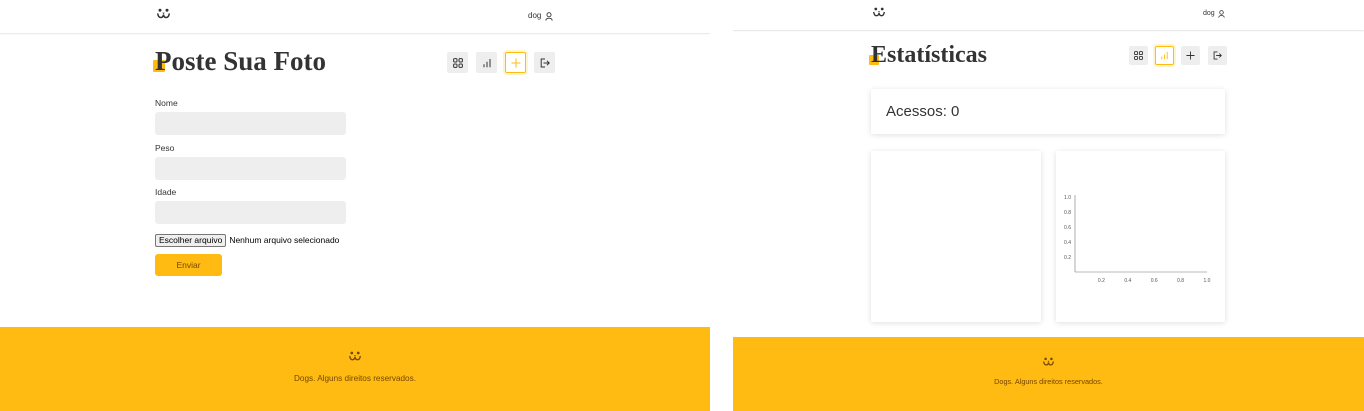 This screenshot has width=1364, height=411. Describe the element at coordinates (1067, 198) in the screenshot. I see `y-tick-label: 1.0` at that location.